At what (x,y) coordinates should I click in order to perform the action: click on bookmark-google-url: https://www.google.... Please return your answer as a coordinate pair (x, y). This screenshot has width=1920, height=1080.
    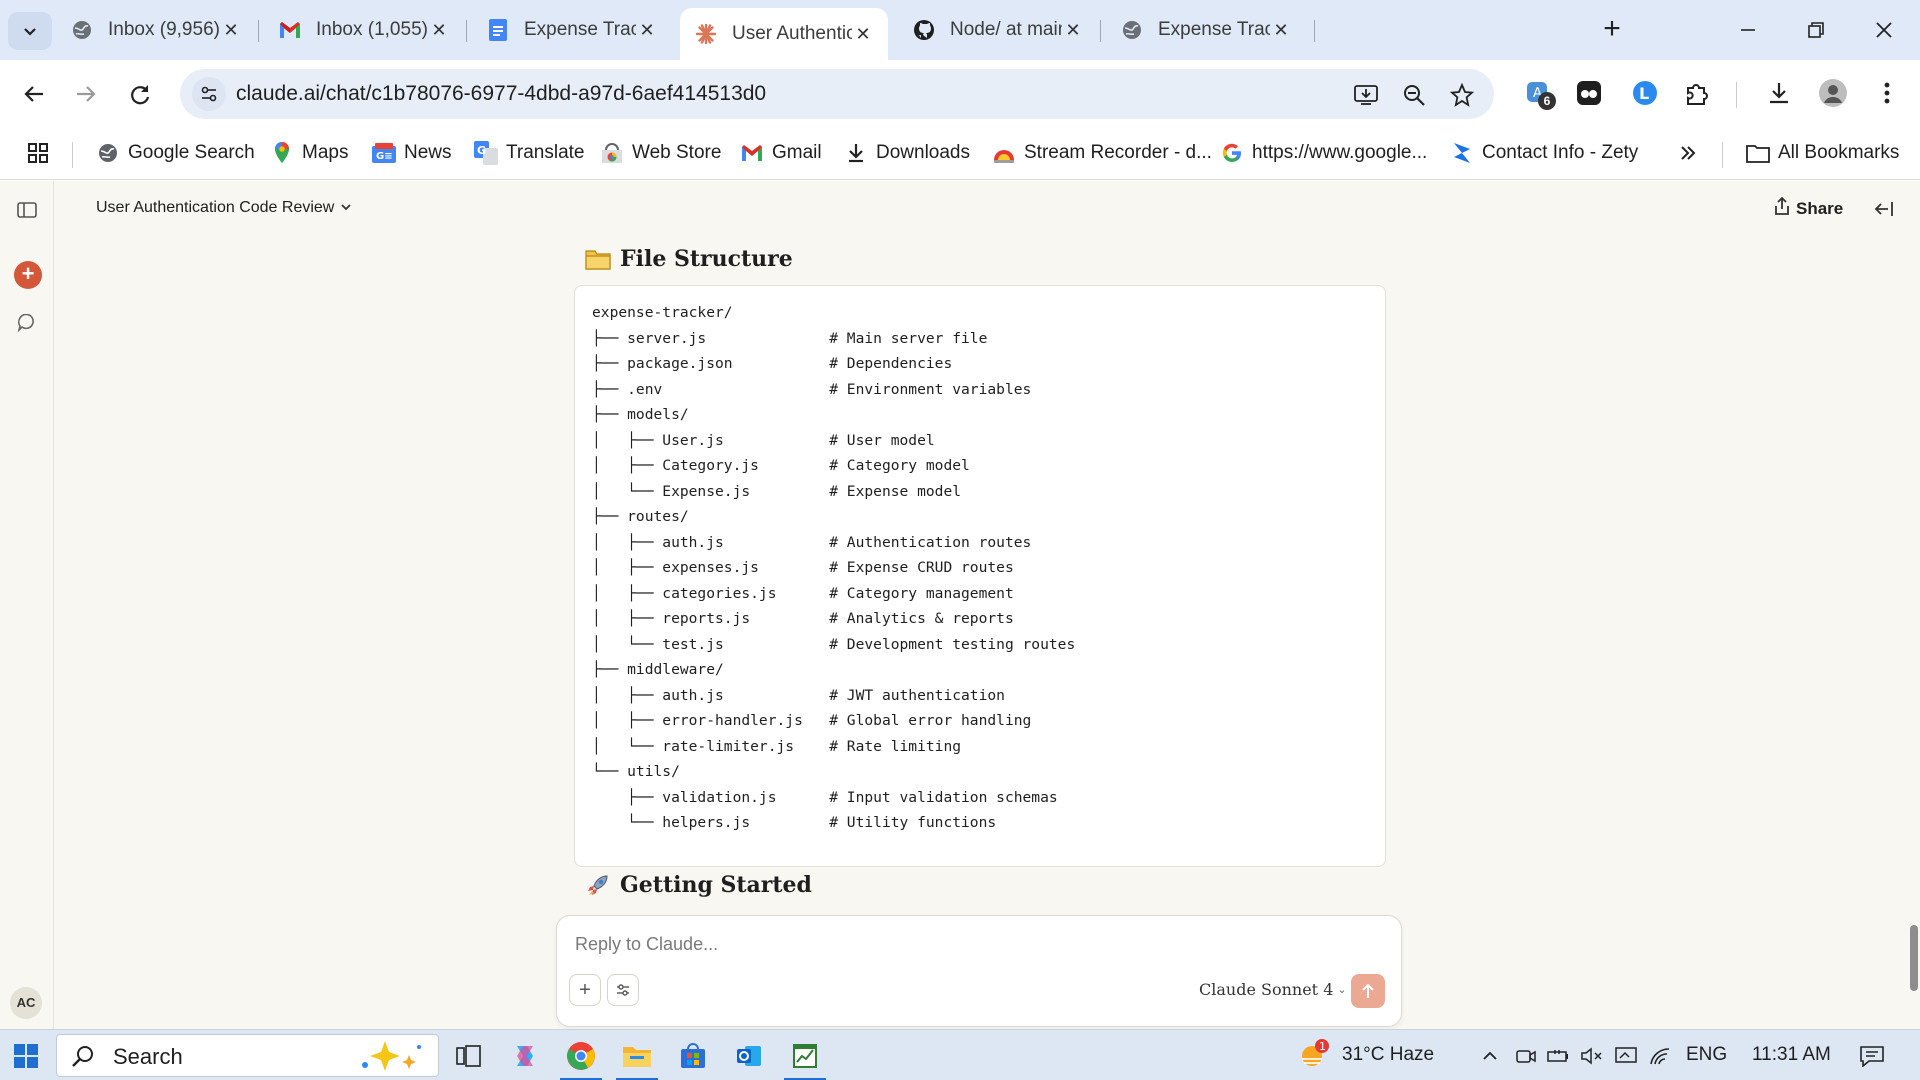
    Looking at the image, I should click on (1323, 153).